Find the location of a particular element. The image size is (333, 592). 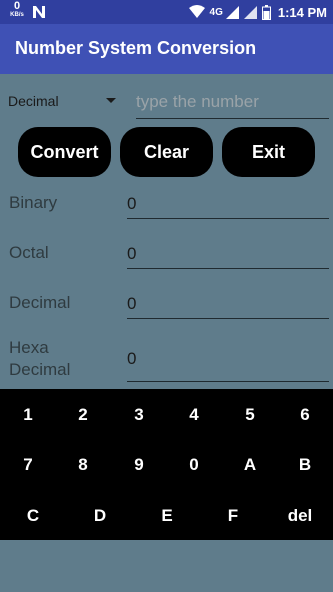

binary-label: Binary is located at coordinates (33, 202).